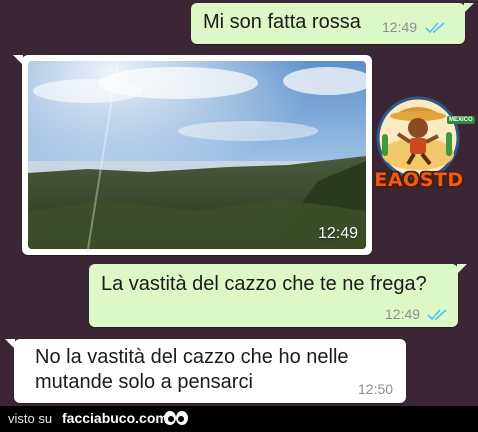 This screenshot has width=478, height=432. Describe the element at coordinates (419, 146) in the screenshot. I see `eaostd-logo: MEXICO EAOSTD` at that location.